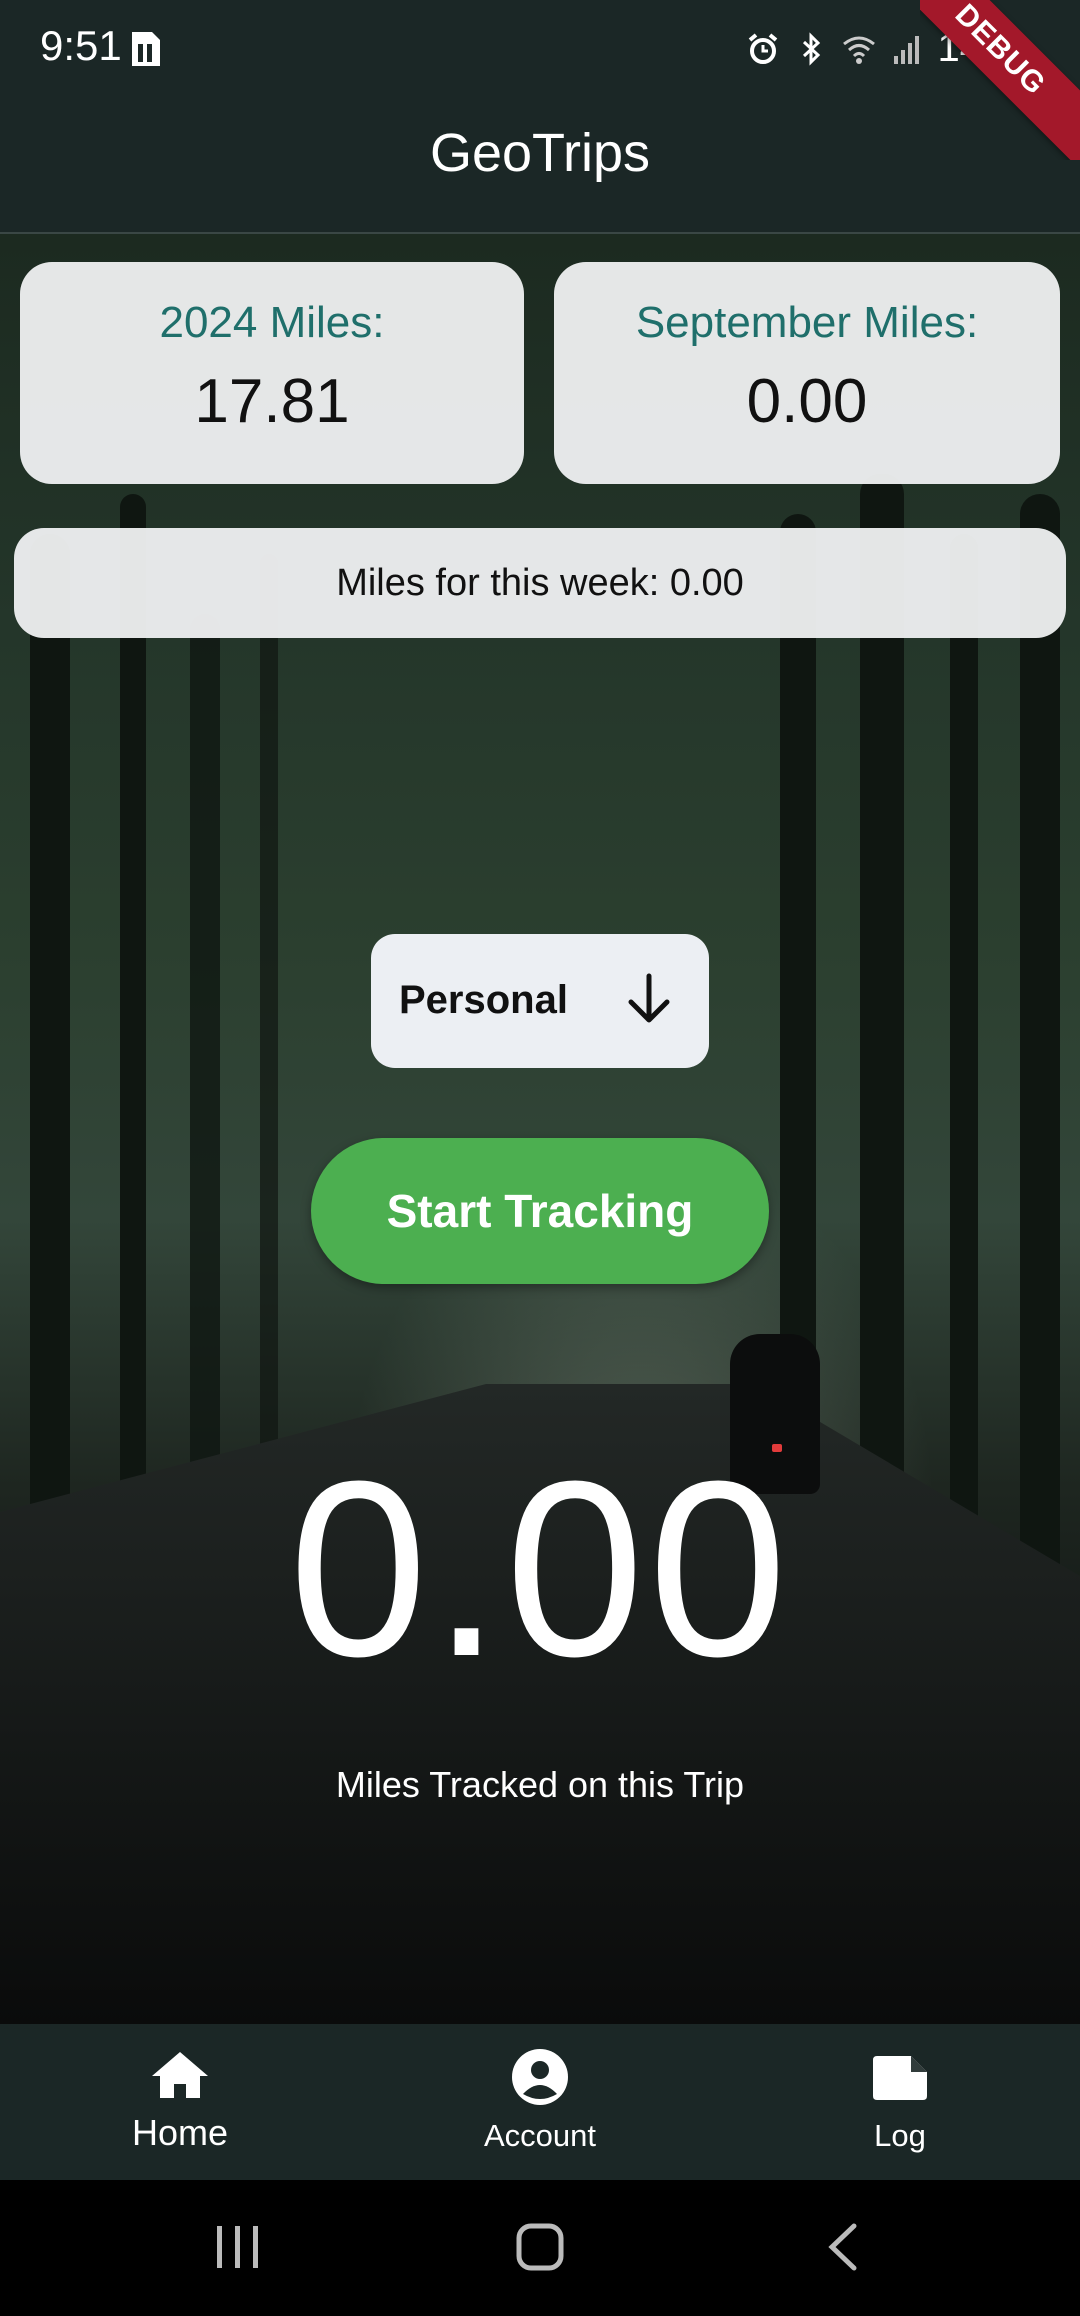  I want to click on start-tracking-button: Start Tracking, so click(540, 1211).